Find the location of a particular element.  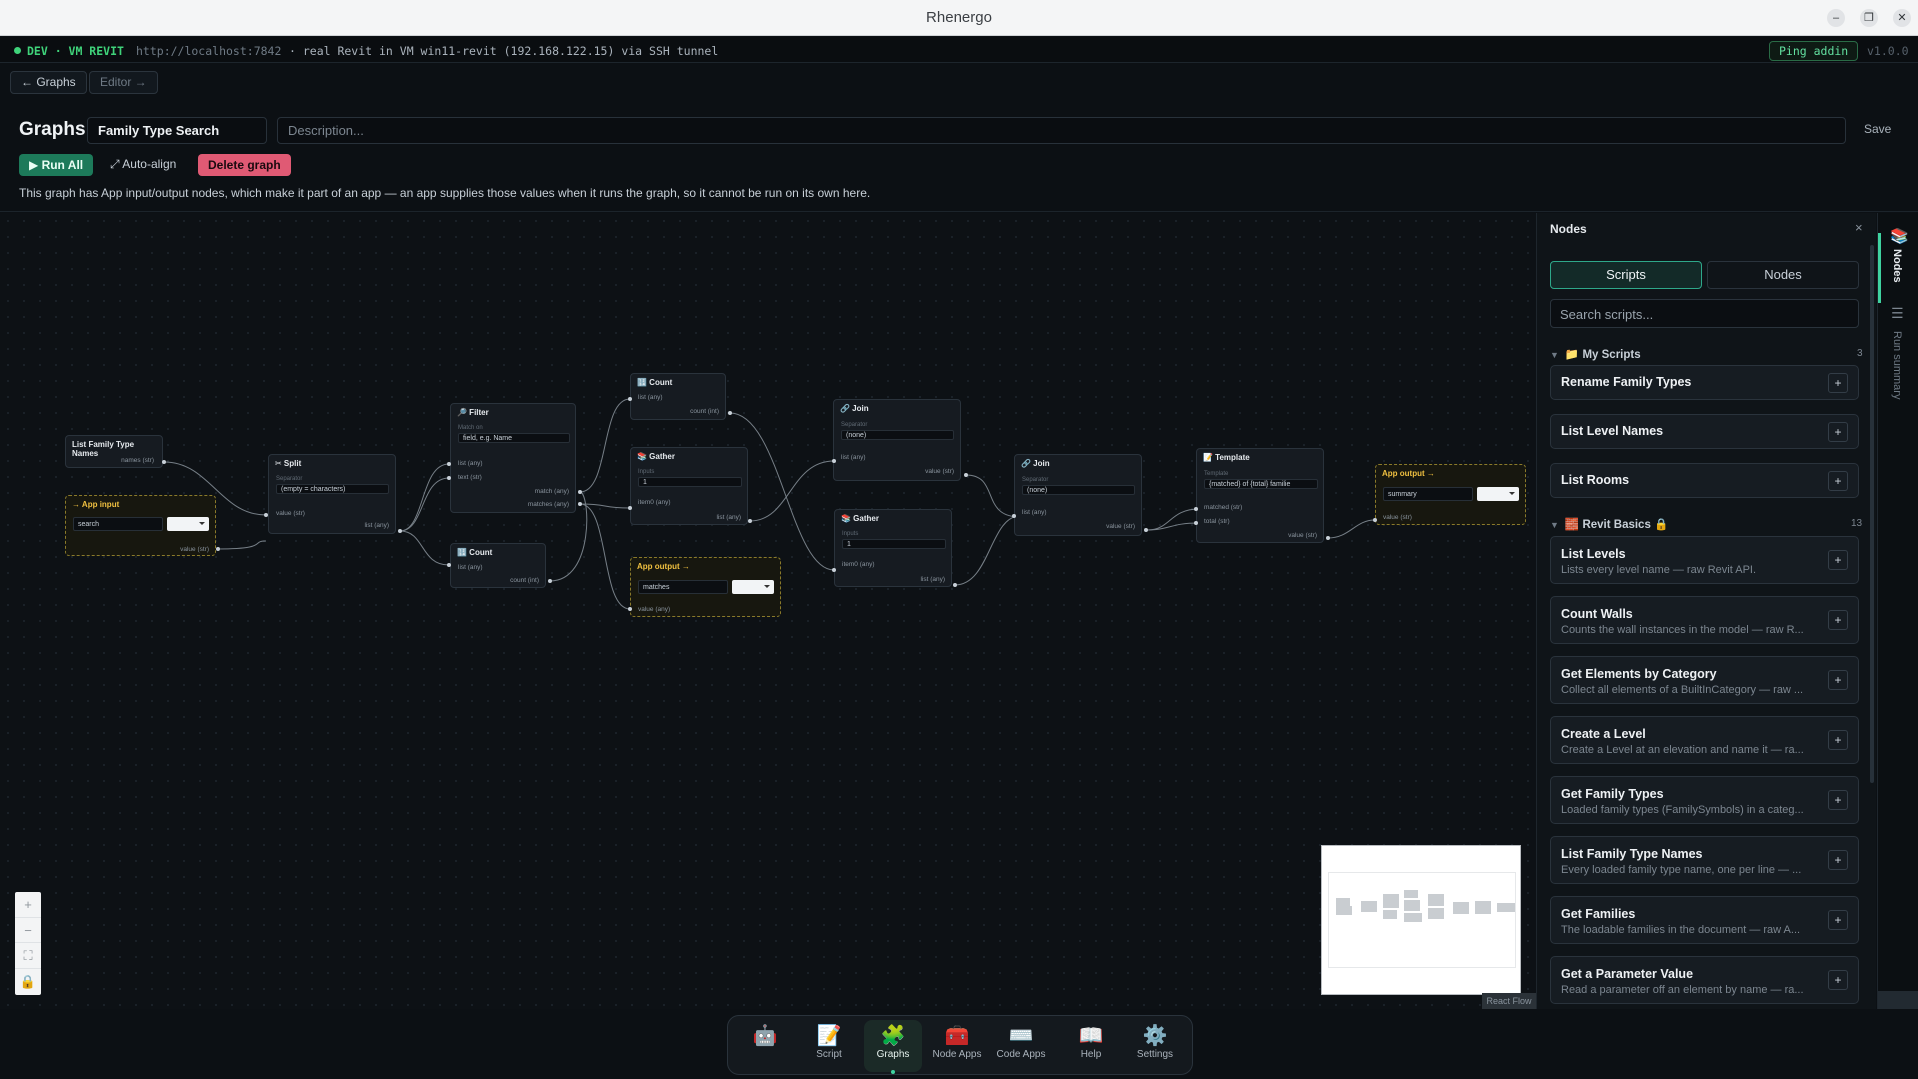

rail-tab-run-summary: Run summary is located at coordinates (1897, 365).